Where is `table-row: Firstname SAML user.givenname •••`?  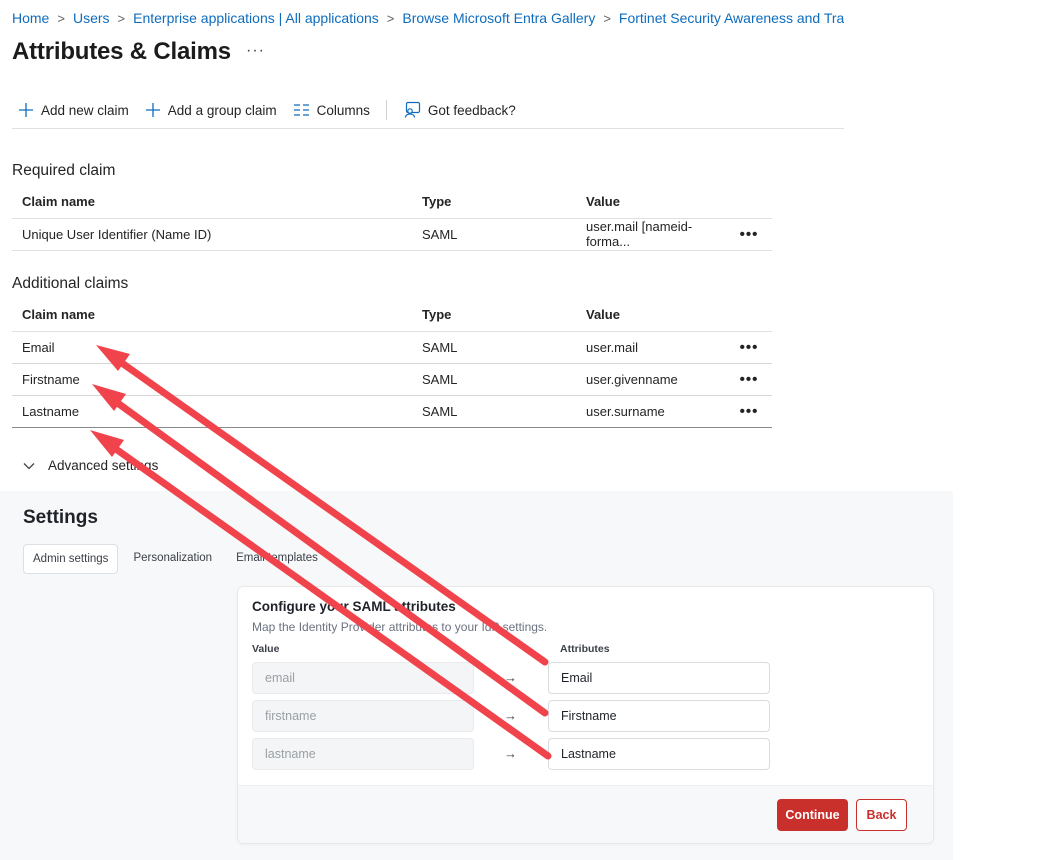
table-row: Firstname SAML user.givenname ••• is located at coordinates (392, 379).